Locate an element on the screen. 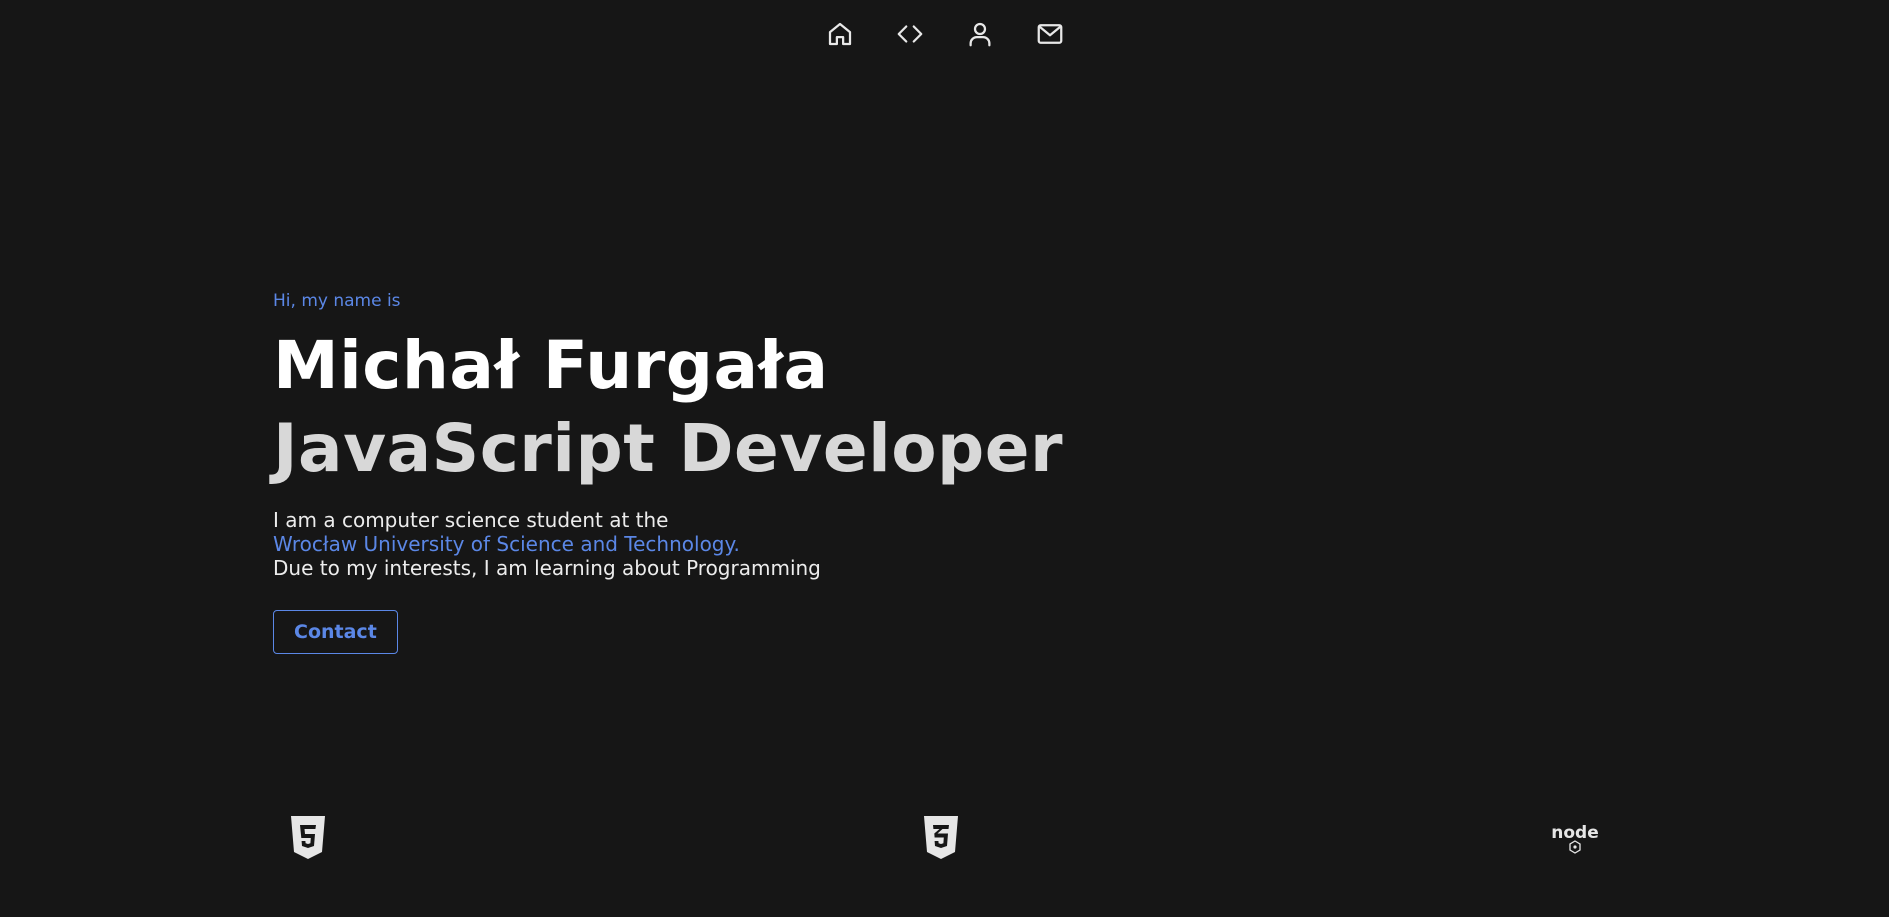 This screenshot has height=917, width=1889. greeting-text: Hi, my name is is located at coordinates (337, 301).